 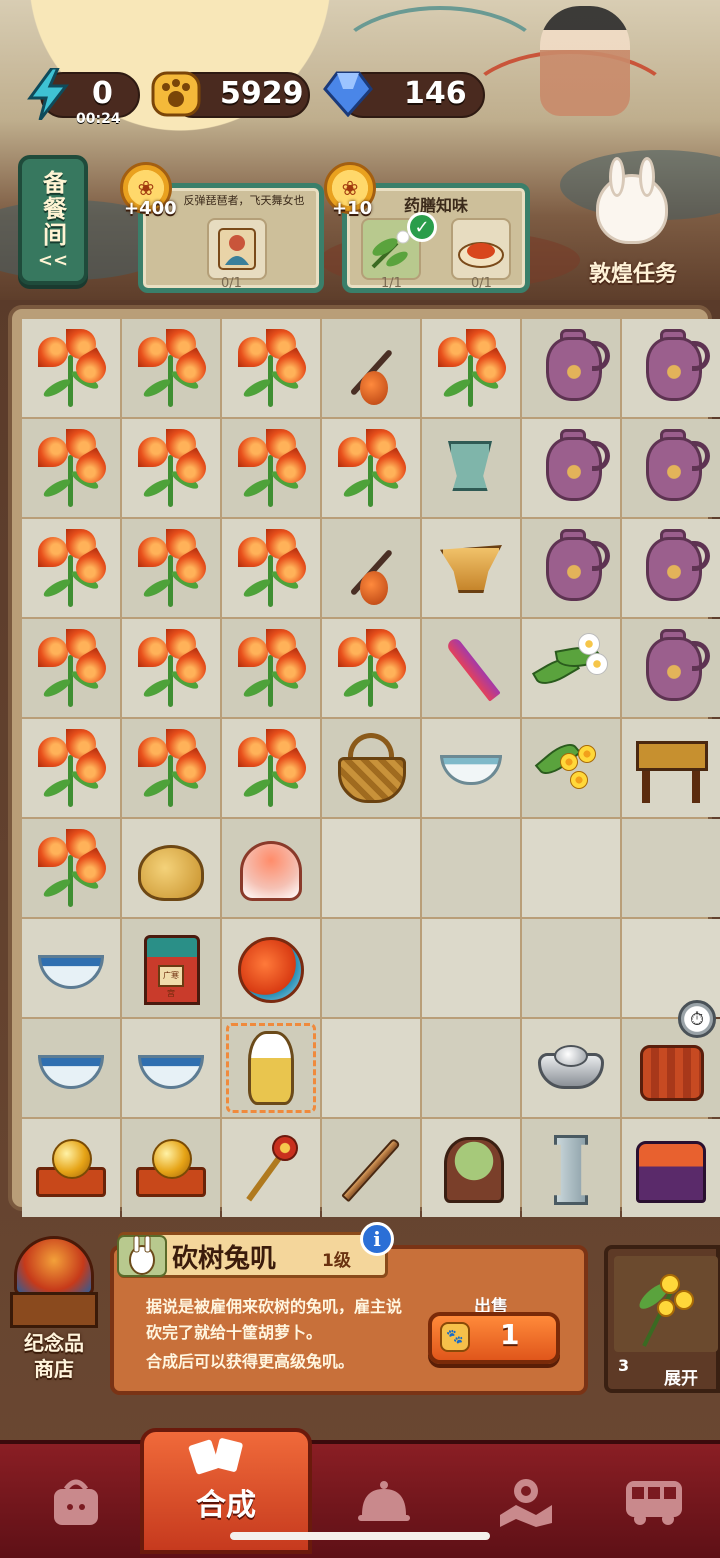 I want to click on koi-icon, so click(x=271, y=968).